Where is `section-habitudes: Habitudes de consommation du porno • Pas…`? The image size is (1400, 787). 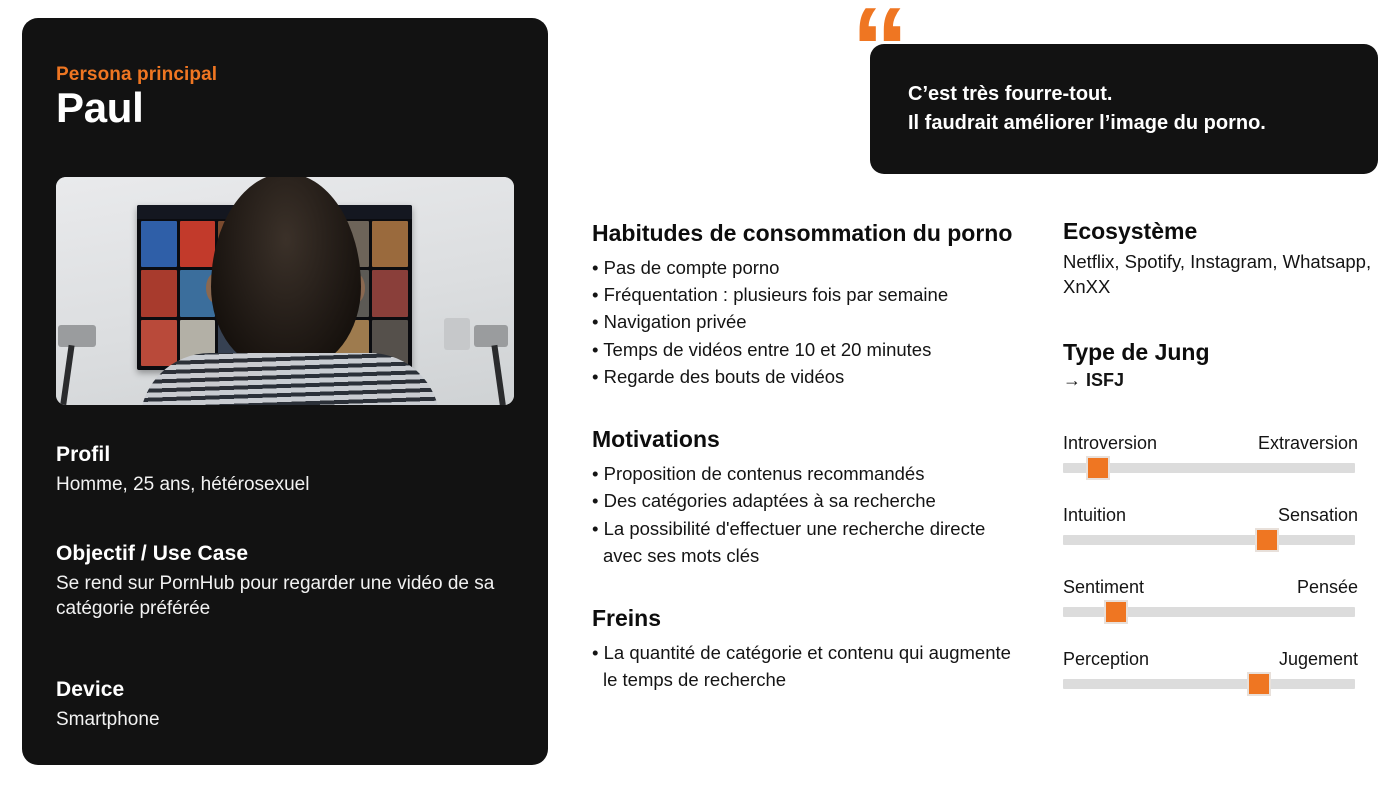
section-habitudes: Habitudes de consommation du porno • Pas… is located at coordinates (807, 302).